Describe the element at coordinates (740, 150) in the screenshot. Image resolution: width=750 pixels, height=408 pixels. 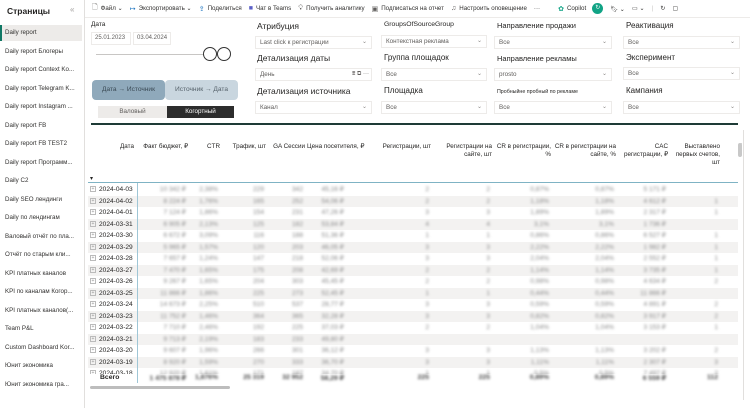
I see `vertical-scrollbar` at that location.